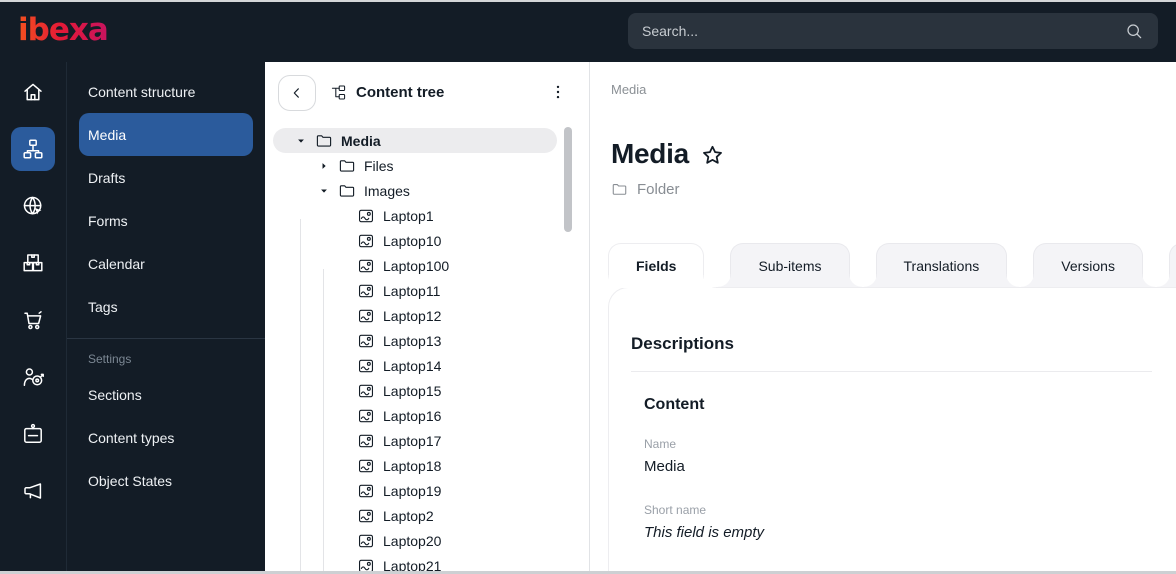 The image size is (1176, 574). What do you see at coordinates (166, 263) in the screenshot?
I see `sidebar-item-calendar: Calendar` at bounding box center [166, 263].